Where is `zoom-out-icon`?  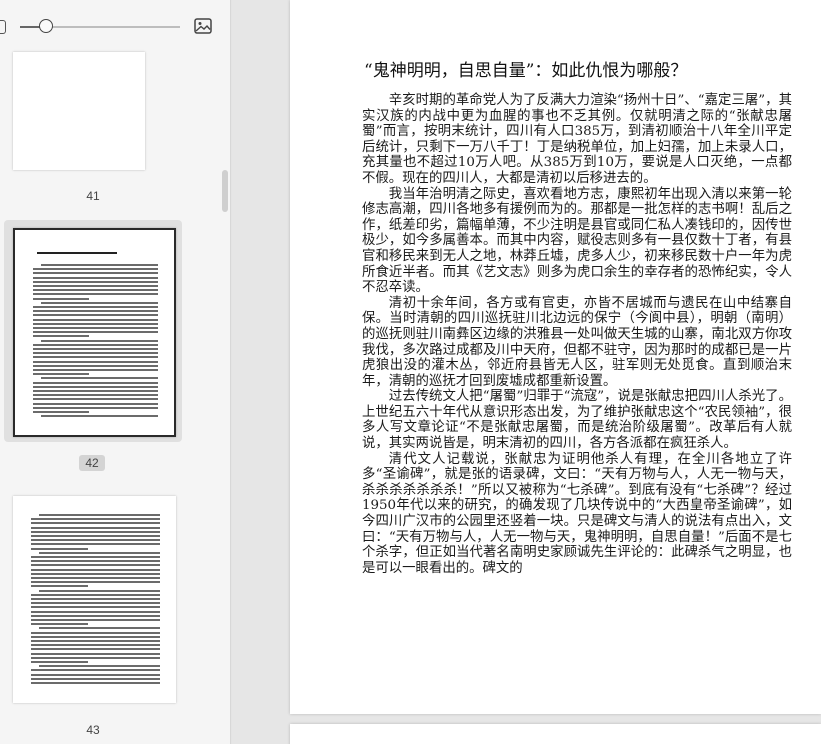
zoom-out-icon is located at coordinates (3, 27).